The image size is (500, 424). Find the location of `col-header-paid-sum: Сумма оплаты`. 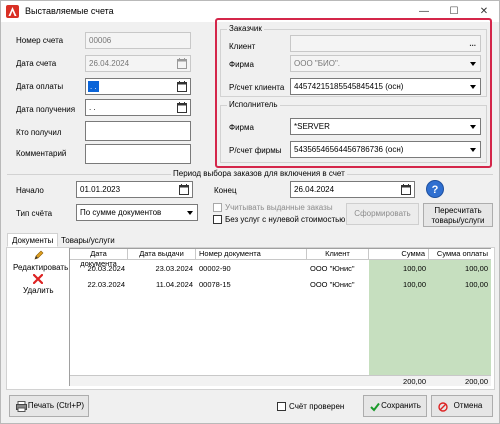

col-header-paid-sum: Сумма оплаты is located at coordinates (460, 254).